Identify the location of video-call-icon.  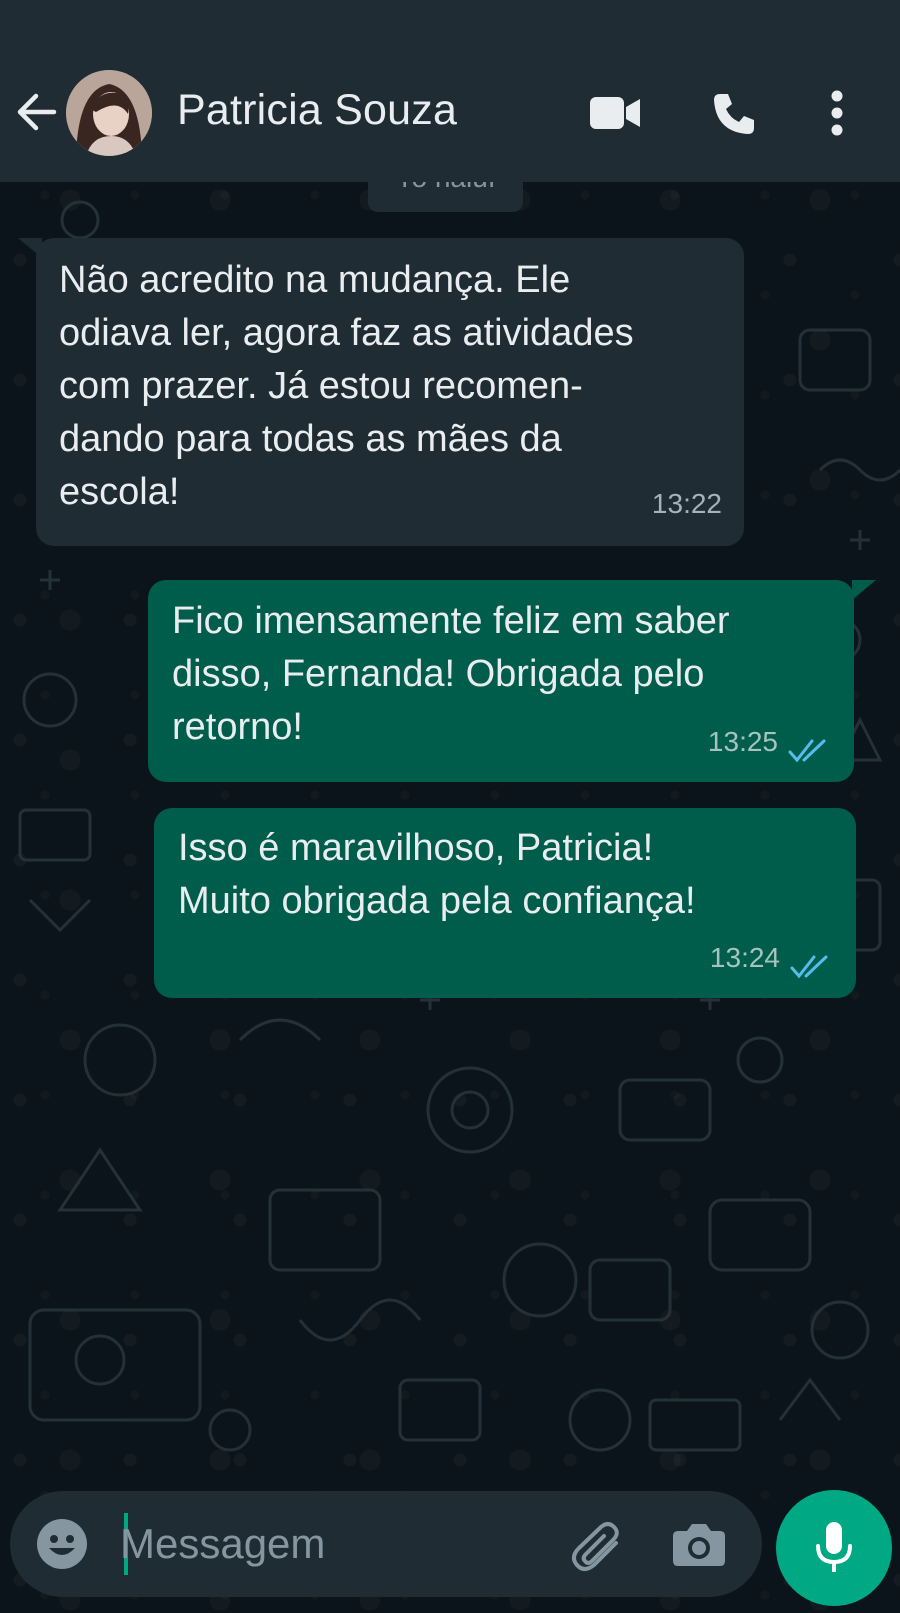
(615, 113).